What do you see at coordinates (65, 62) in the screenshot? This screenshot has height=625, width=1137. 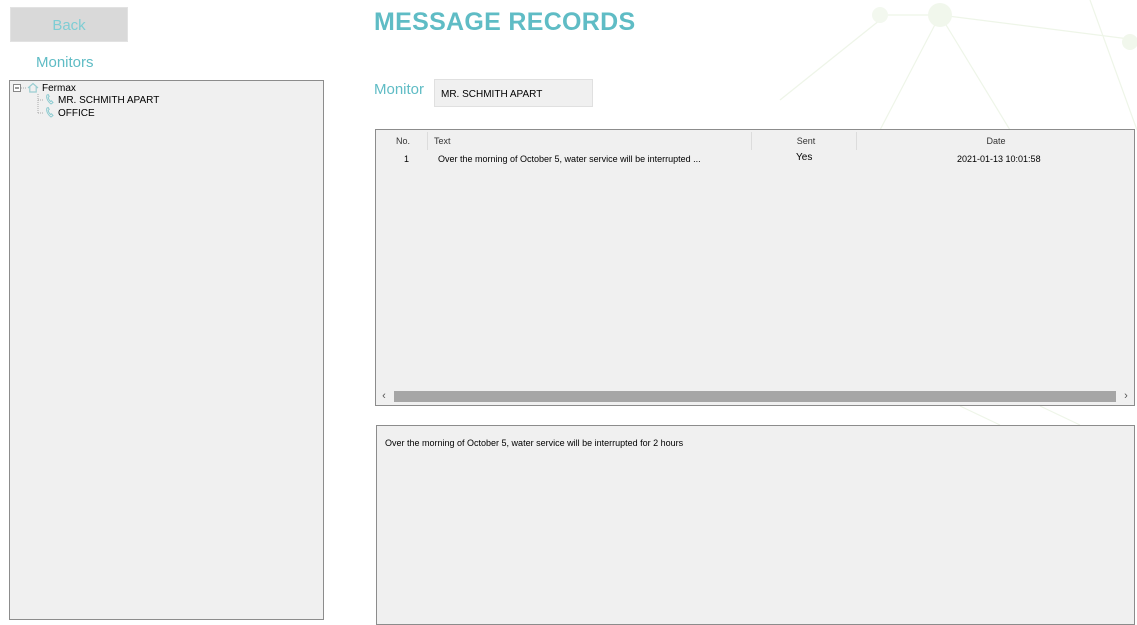 I see `monitors-heading: Monitors` at bounding box center [65, 62].